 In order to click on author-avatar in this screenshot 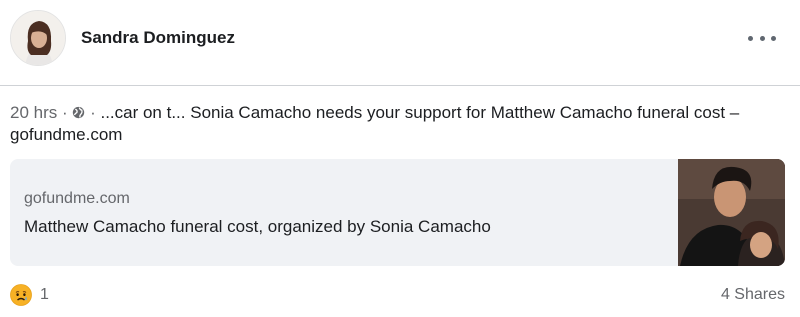, I will do `click(38, 38)`.